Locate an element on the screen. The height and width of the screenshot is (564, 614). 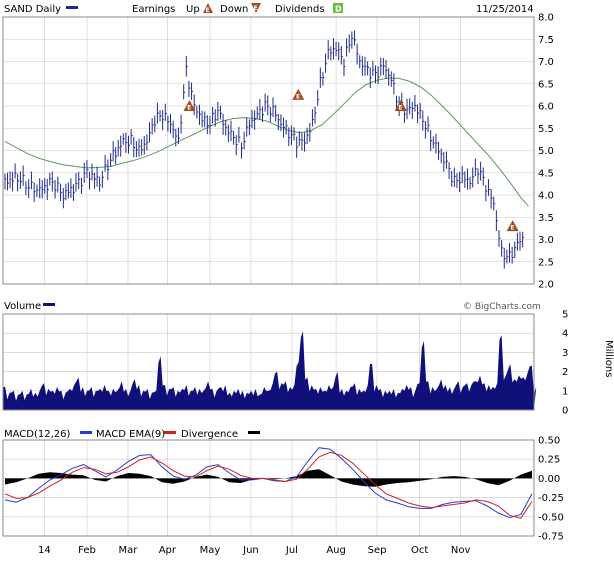
price-tick-label: 4.0 is located at coordinates (546, 196).